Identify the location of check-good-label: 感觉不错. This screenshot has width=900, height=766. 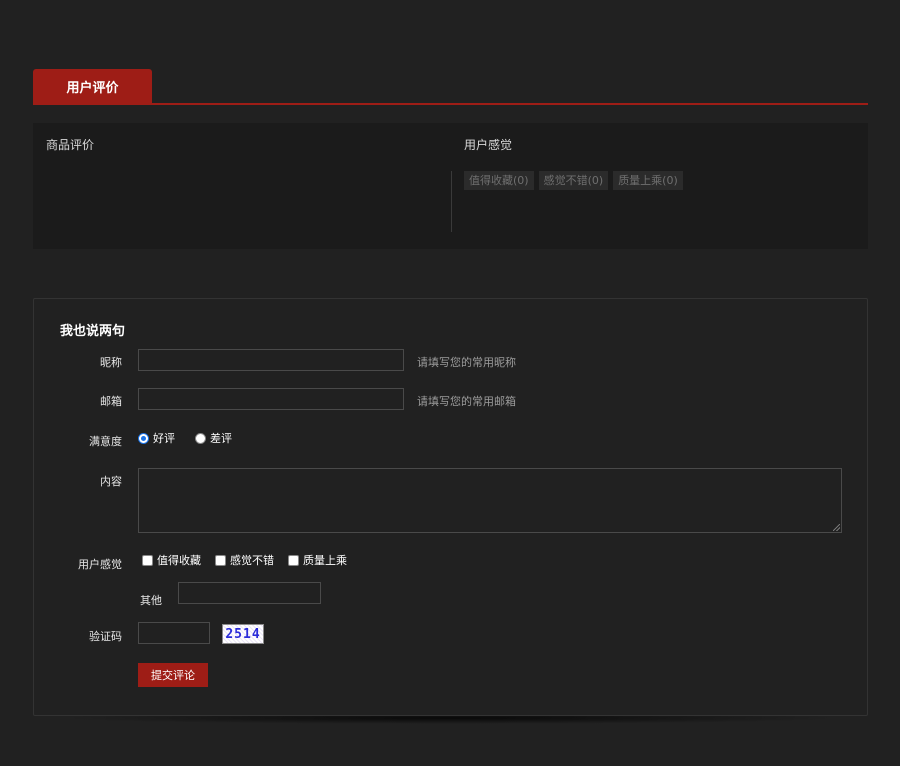
(252, 560).